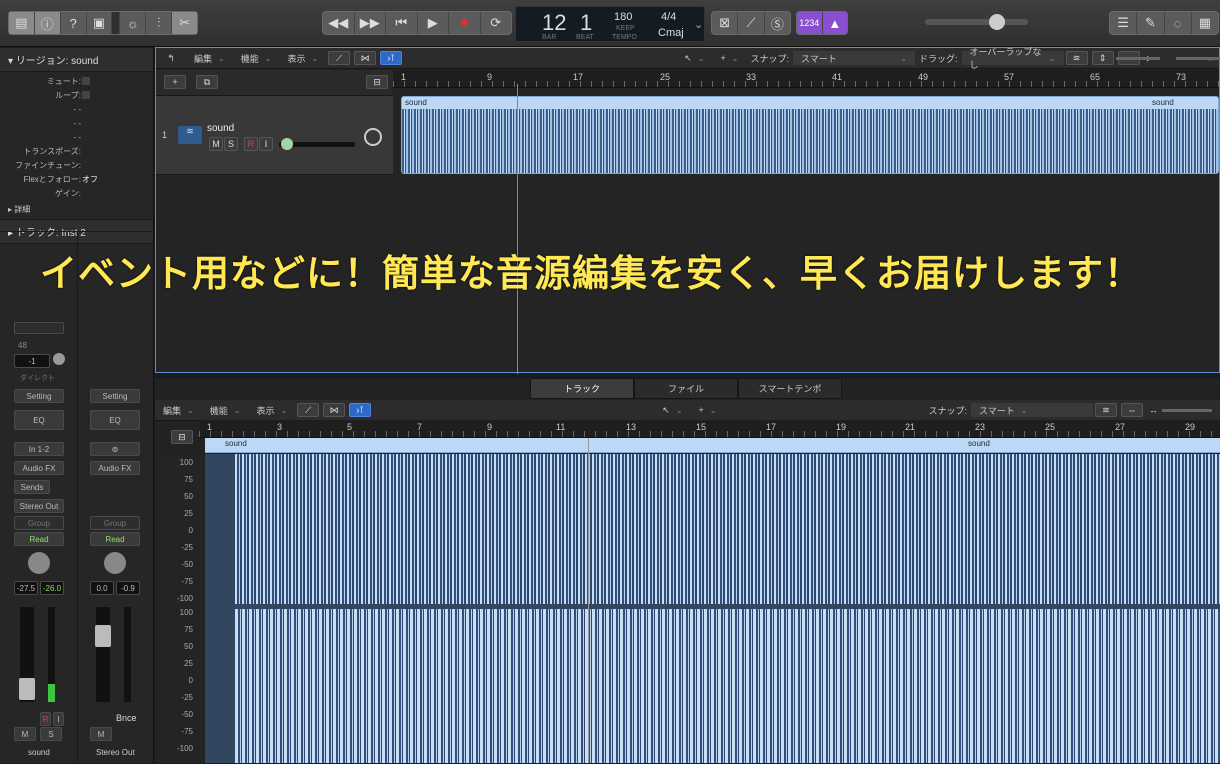 The width and height of the screenshot is (1220, 764). Describe the element at coordinates (231, 144) in the screenshot. I see `track-solo: S` at that location.